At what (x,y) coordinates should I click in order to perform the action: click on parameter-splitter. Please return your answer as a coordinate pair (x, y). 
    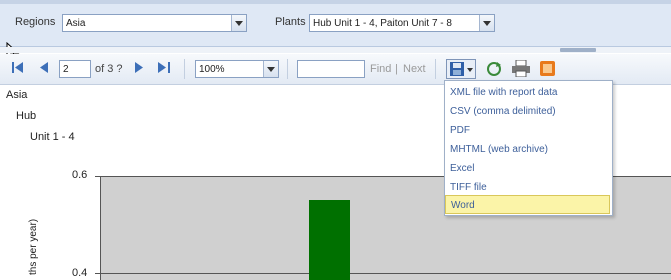
    Looking at the image, I should click on (335, 50).